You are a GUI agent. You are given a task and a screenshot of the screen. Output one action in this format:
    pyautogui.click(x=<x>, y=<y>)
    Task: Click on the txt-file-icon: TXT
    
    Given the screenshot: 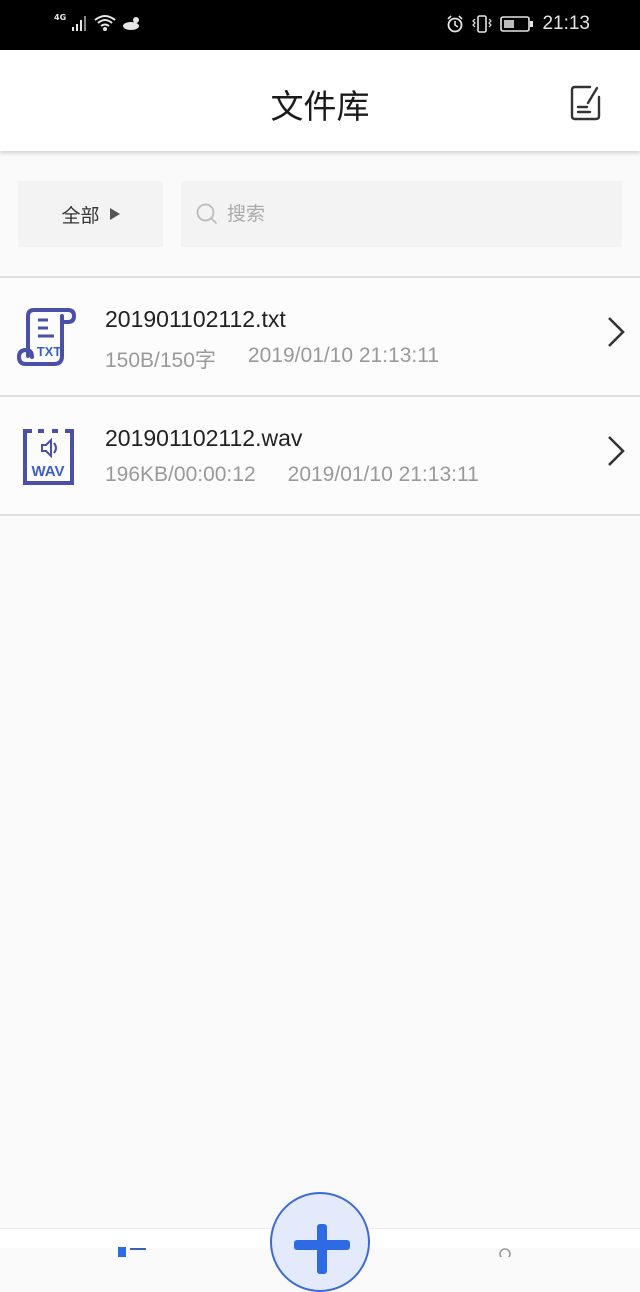 What is the action you would take?
    pyautogui.click(x=46, y=337)
    